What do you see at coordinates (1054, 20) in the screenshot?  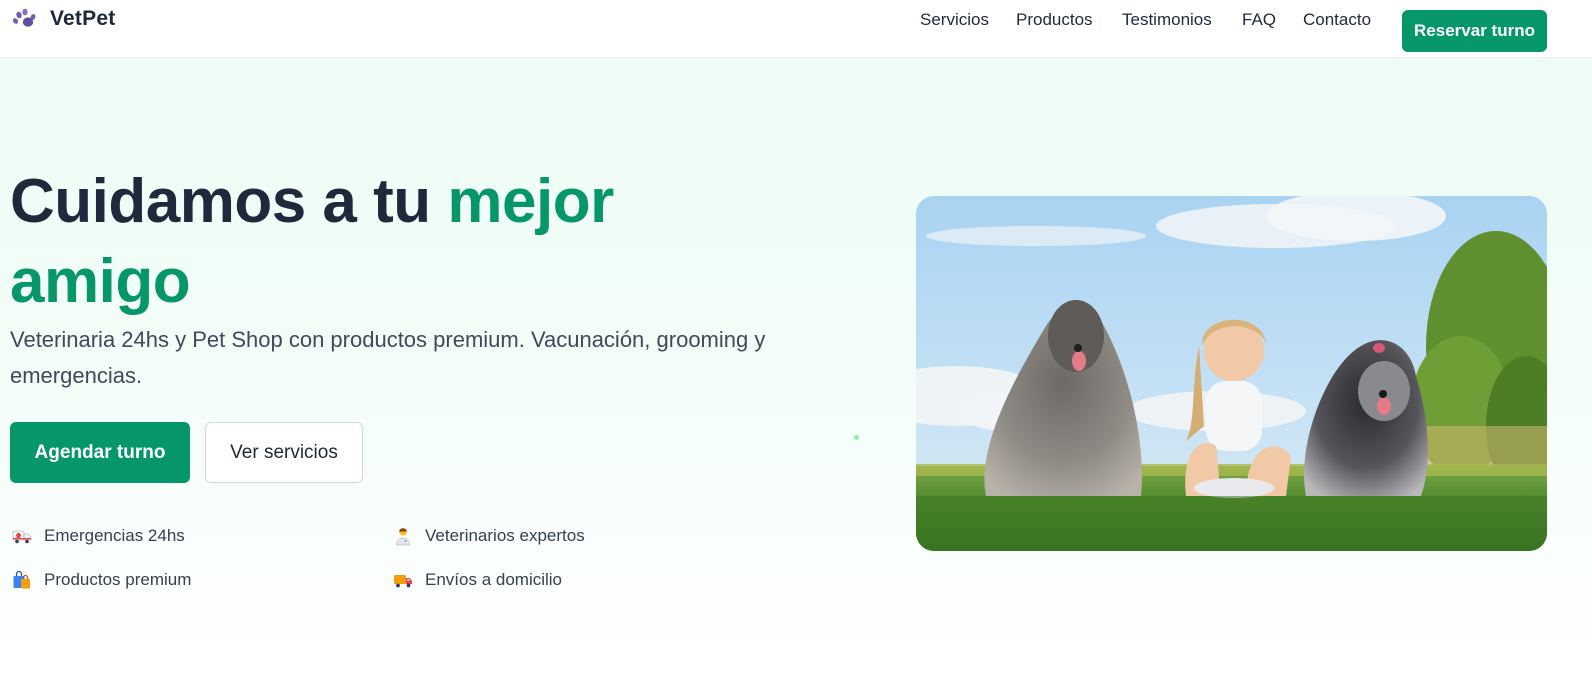 I see `nav-link-productos: Productos` at bounding box center [1054, 20].